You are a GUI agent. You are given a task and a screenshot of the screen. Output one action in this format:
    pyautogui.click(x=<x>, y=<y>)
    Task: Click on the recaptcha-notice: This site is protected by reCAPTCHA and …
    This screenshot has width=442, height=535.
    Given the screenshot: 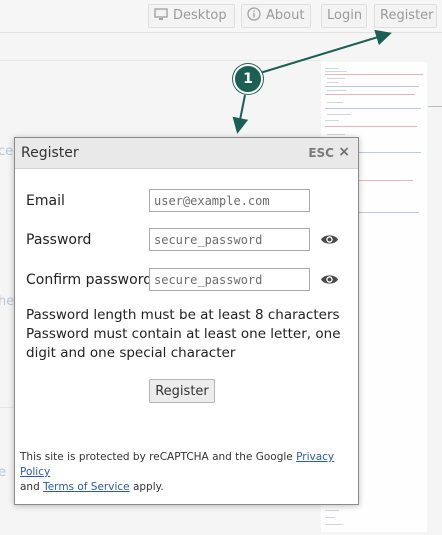 What is the action you would take?
    pyautogui.click(x=185, y=472)
    